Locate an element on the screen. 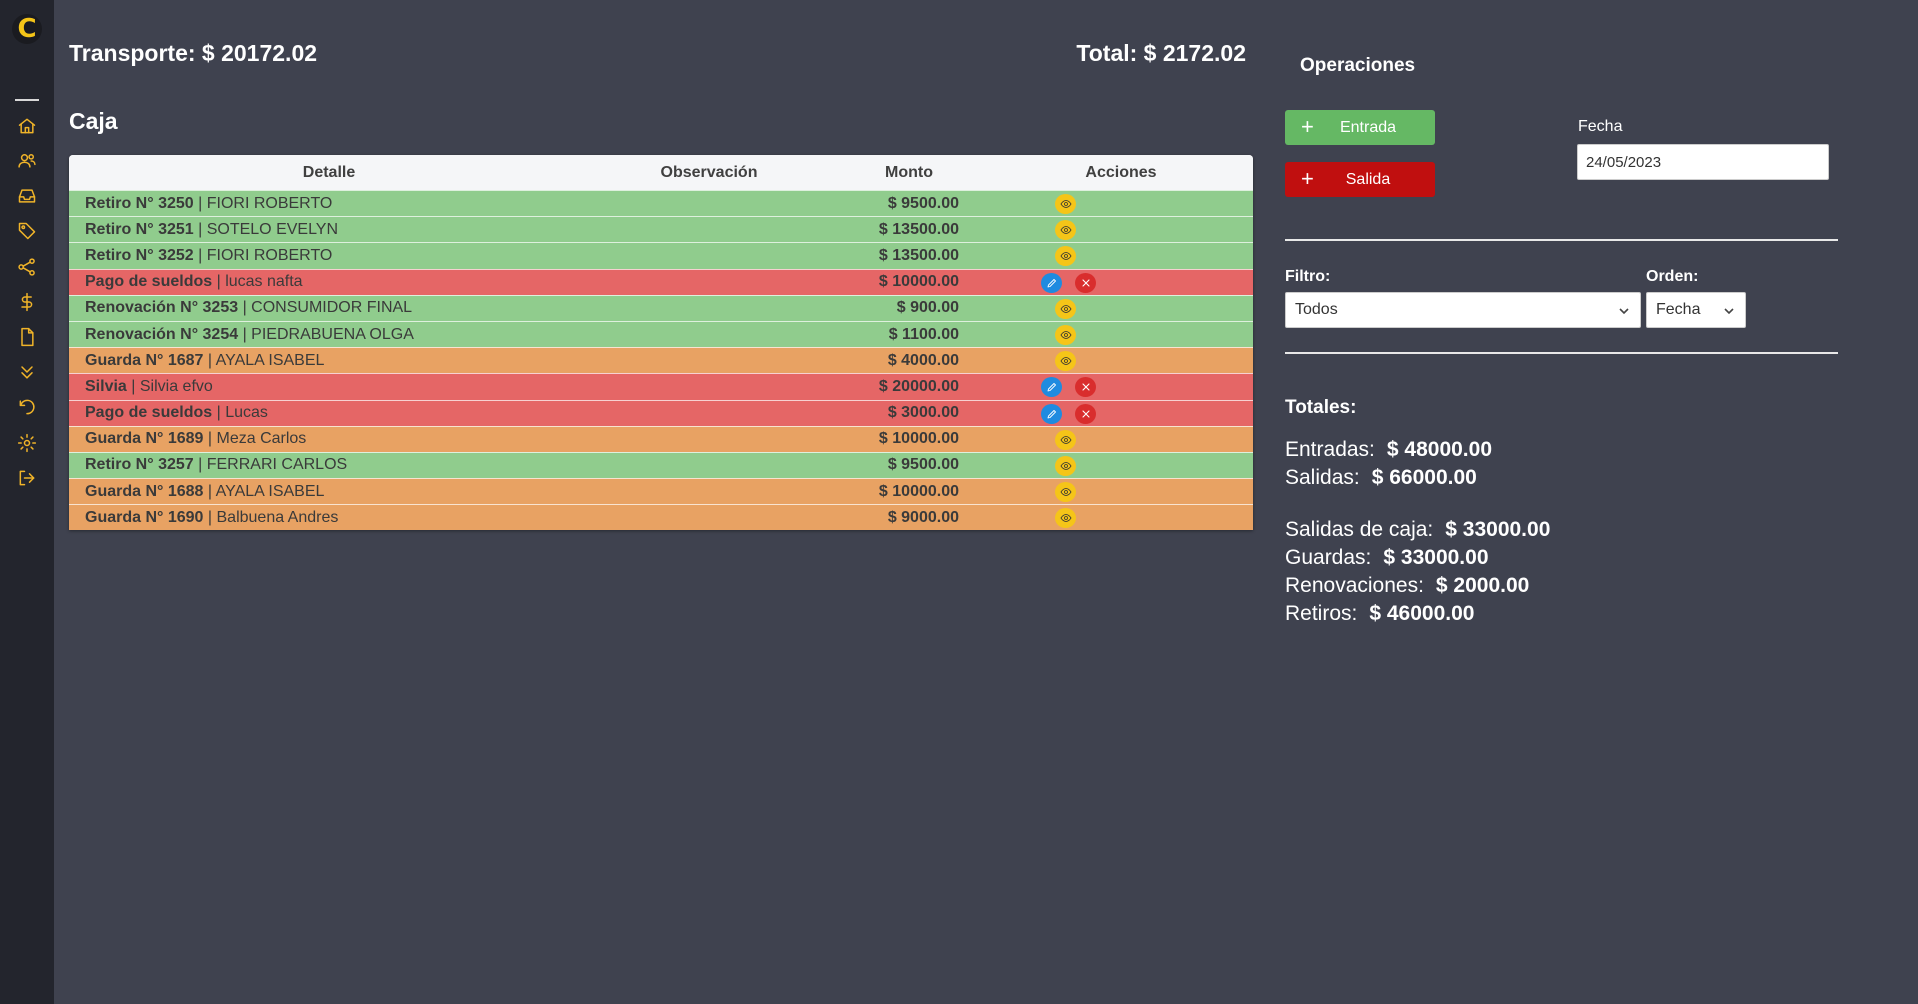 The image size is (1918, 1004). cell-detalle: Pago de sueldos | lucas nafta is located at coordinates (194, 282).